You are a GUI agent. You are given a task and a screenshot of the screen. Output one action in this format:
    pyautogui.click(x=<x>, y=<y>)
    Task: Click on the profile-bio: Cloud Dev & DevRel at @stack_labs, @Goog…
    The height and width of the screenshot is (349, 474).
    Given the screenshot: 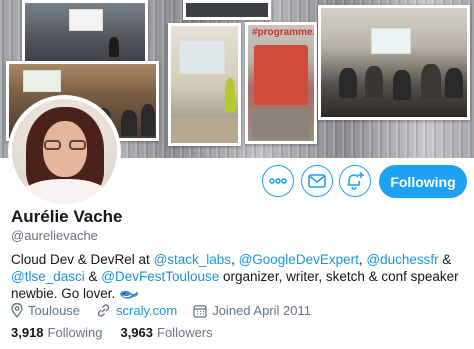 What is the action you would take?
    pyautogui.click(x=235, y=276)
    